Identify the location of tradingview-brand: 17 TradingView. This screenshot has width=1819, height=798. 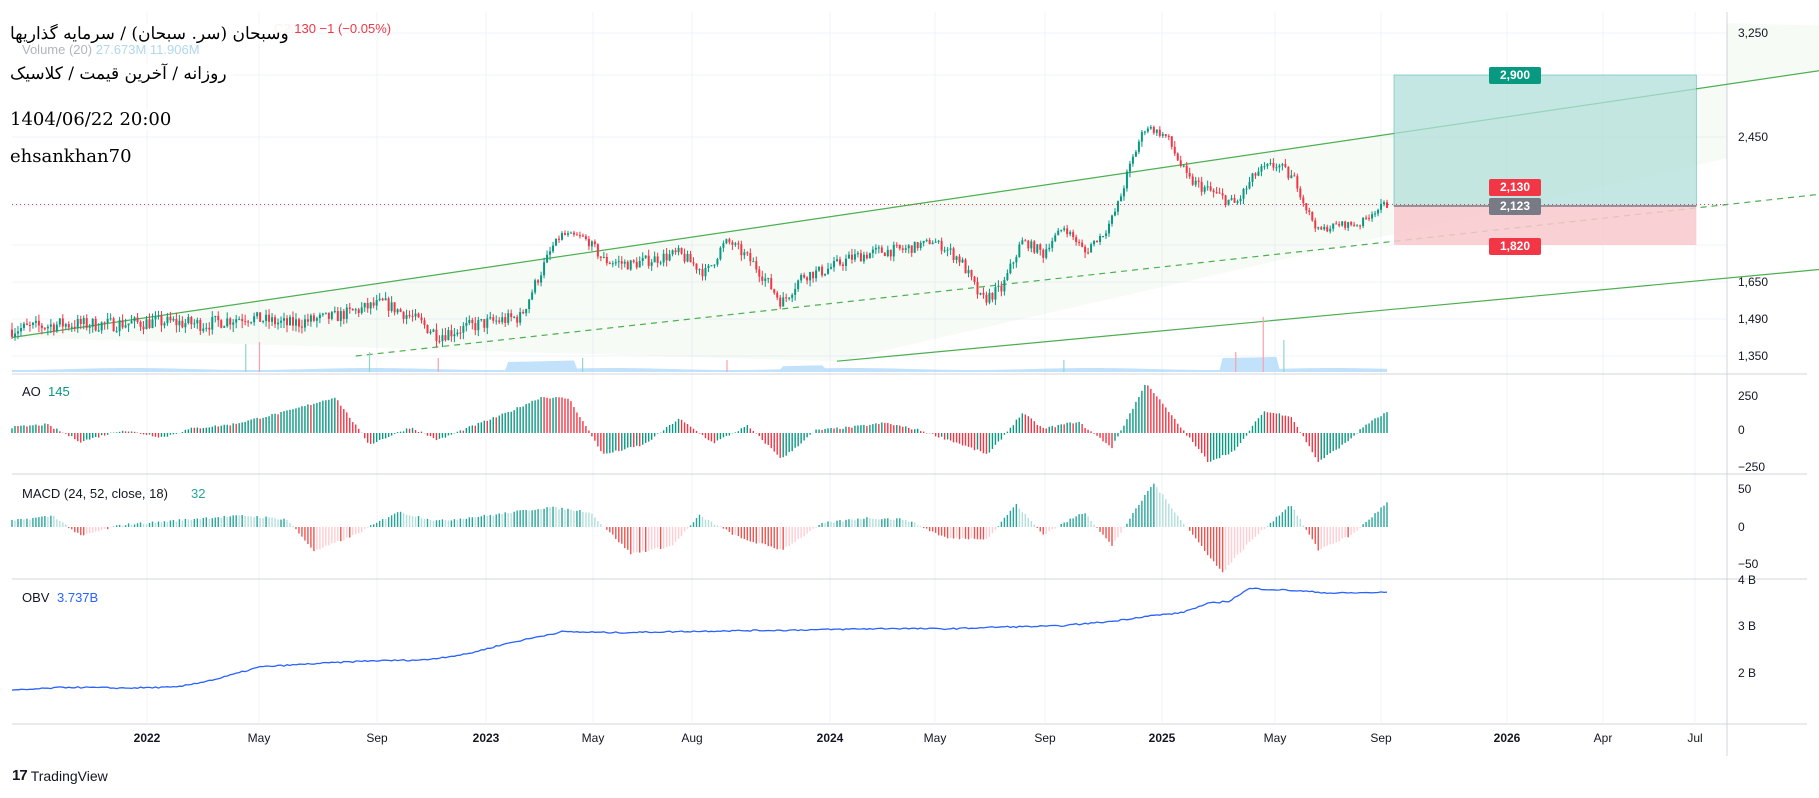
(60, 775).